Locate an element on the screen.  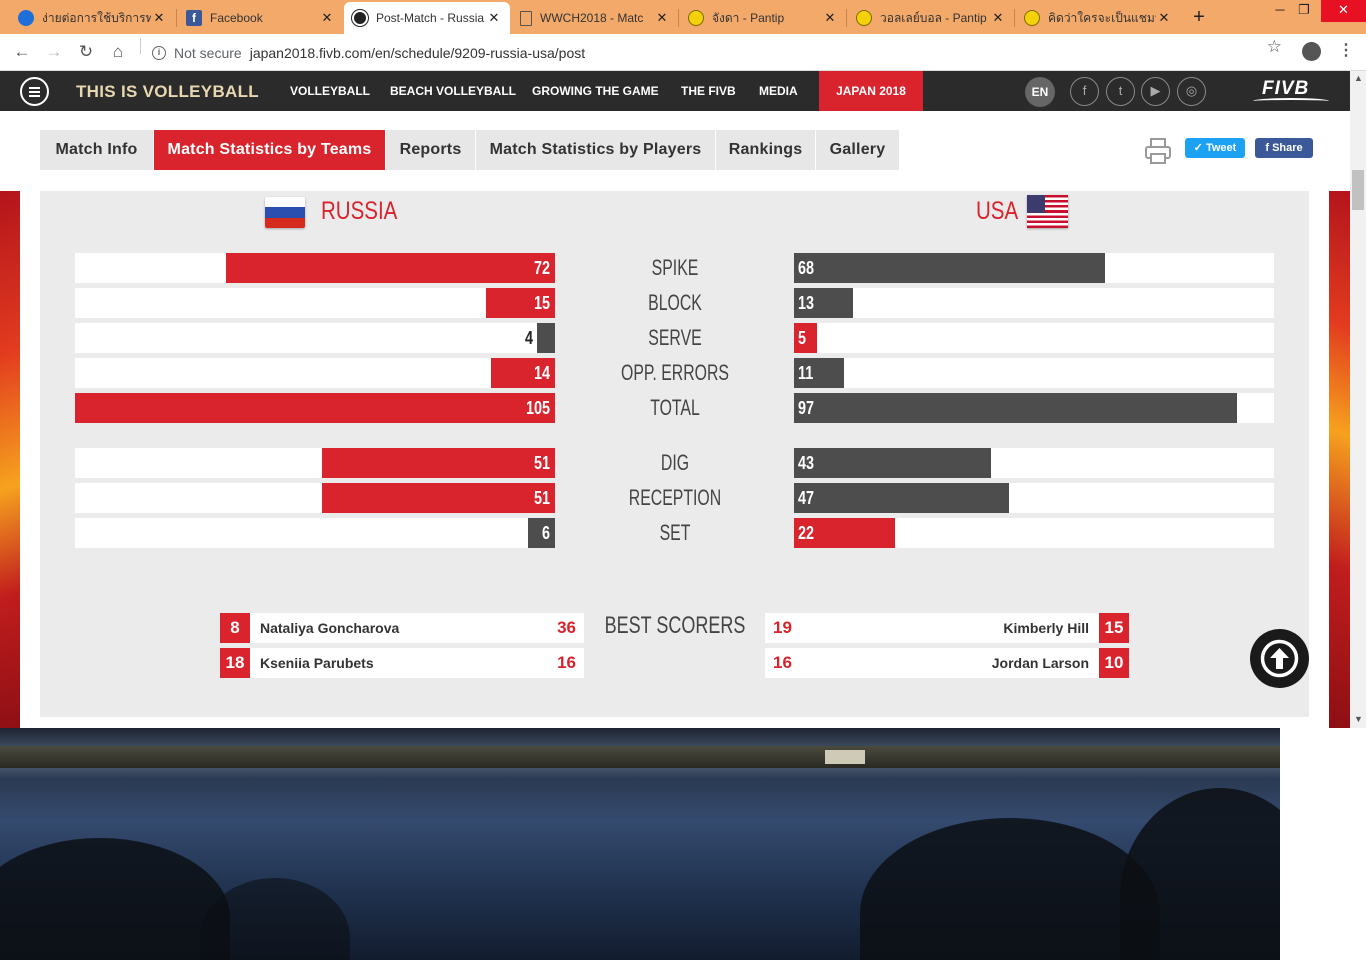
tweet-button: ✓ Tweet is located at coordinates (1215, 148).